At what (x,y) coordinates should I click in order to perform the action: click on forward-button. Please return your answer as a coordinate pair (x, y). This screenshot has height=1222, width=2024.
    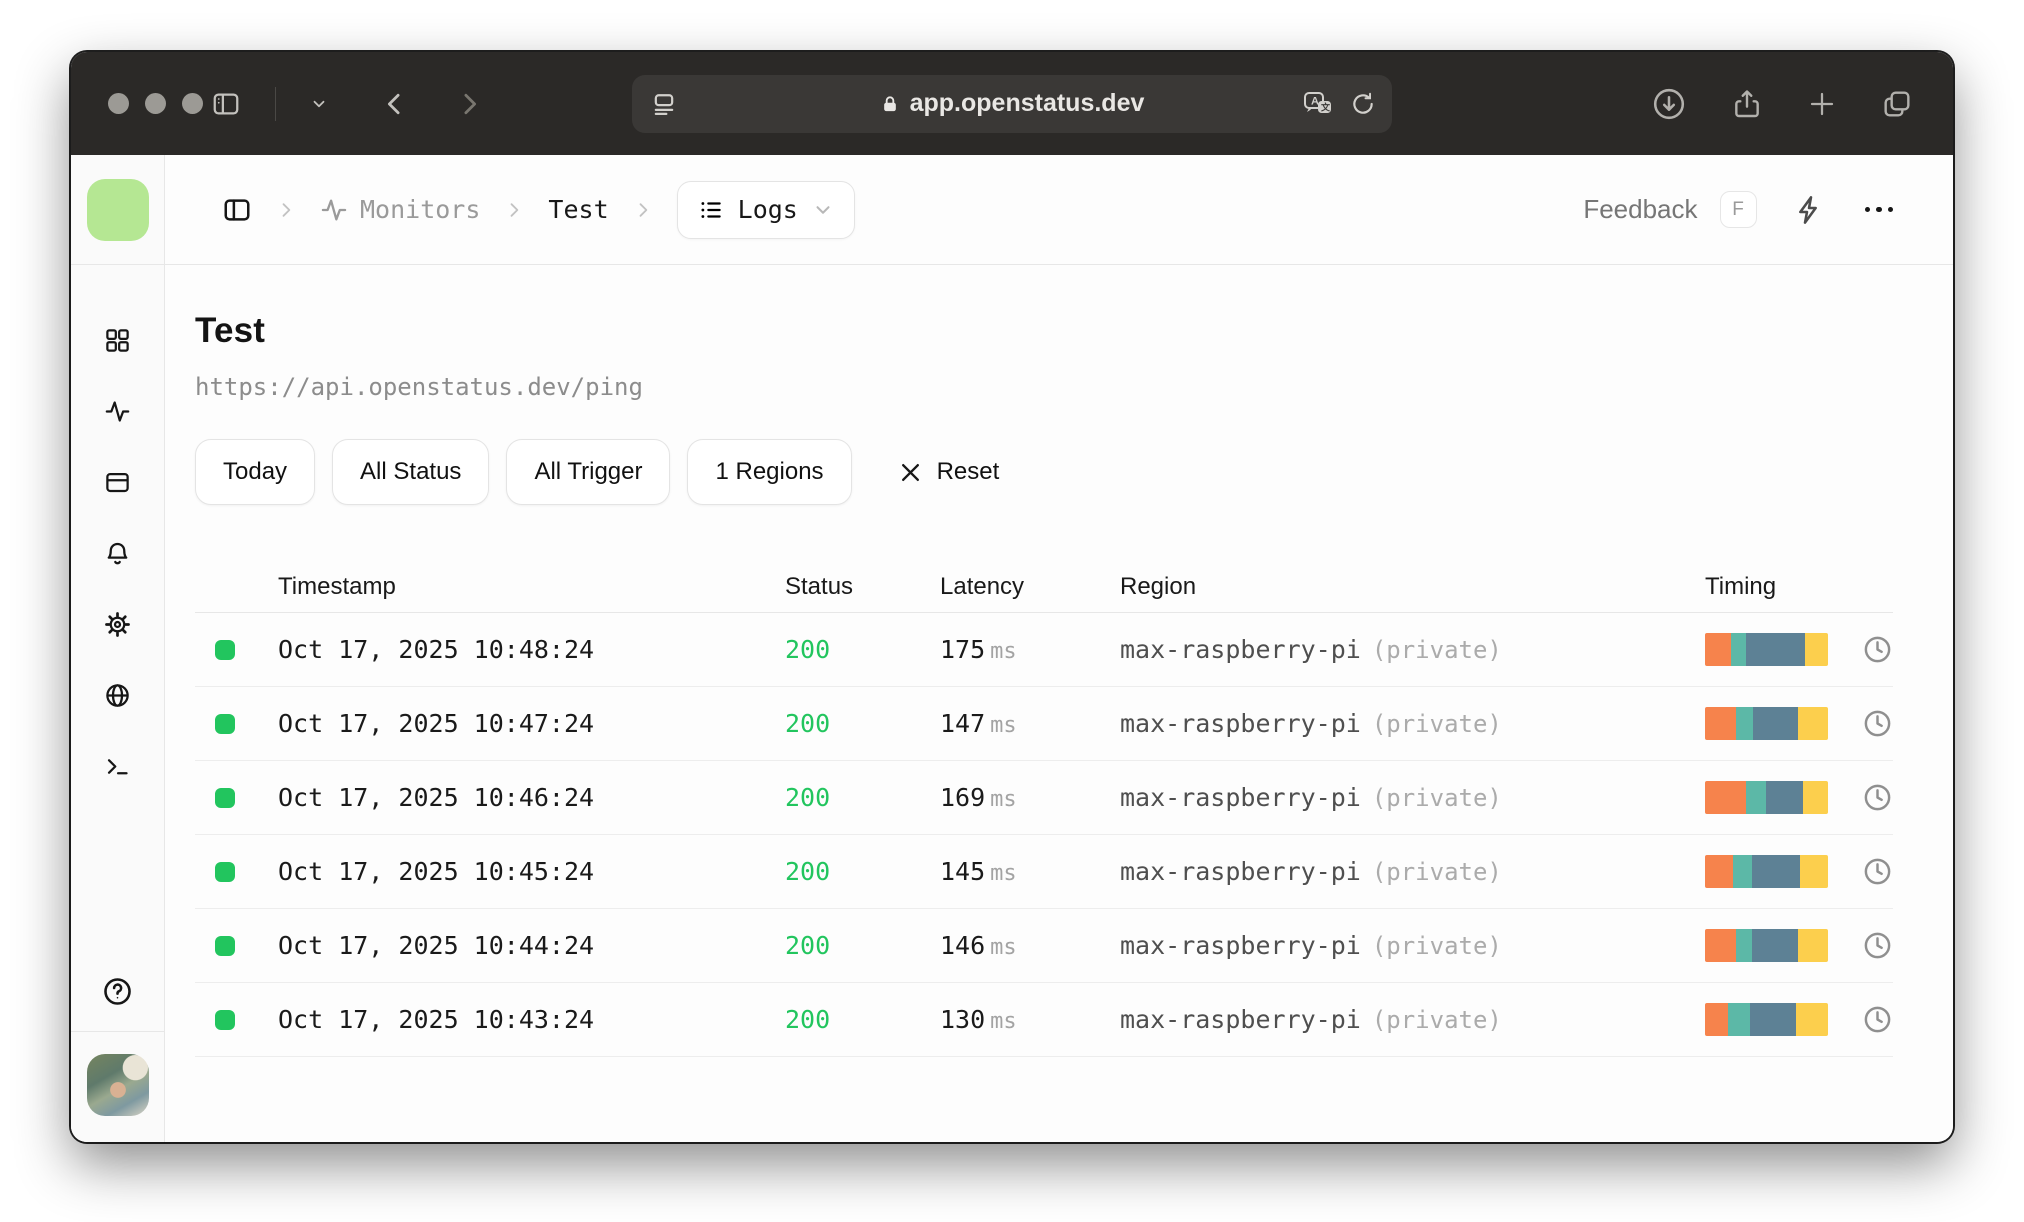
    Looking at the image, I should click on (469, 104).